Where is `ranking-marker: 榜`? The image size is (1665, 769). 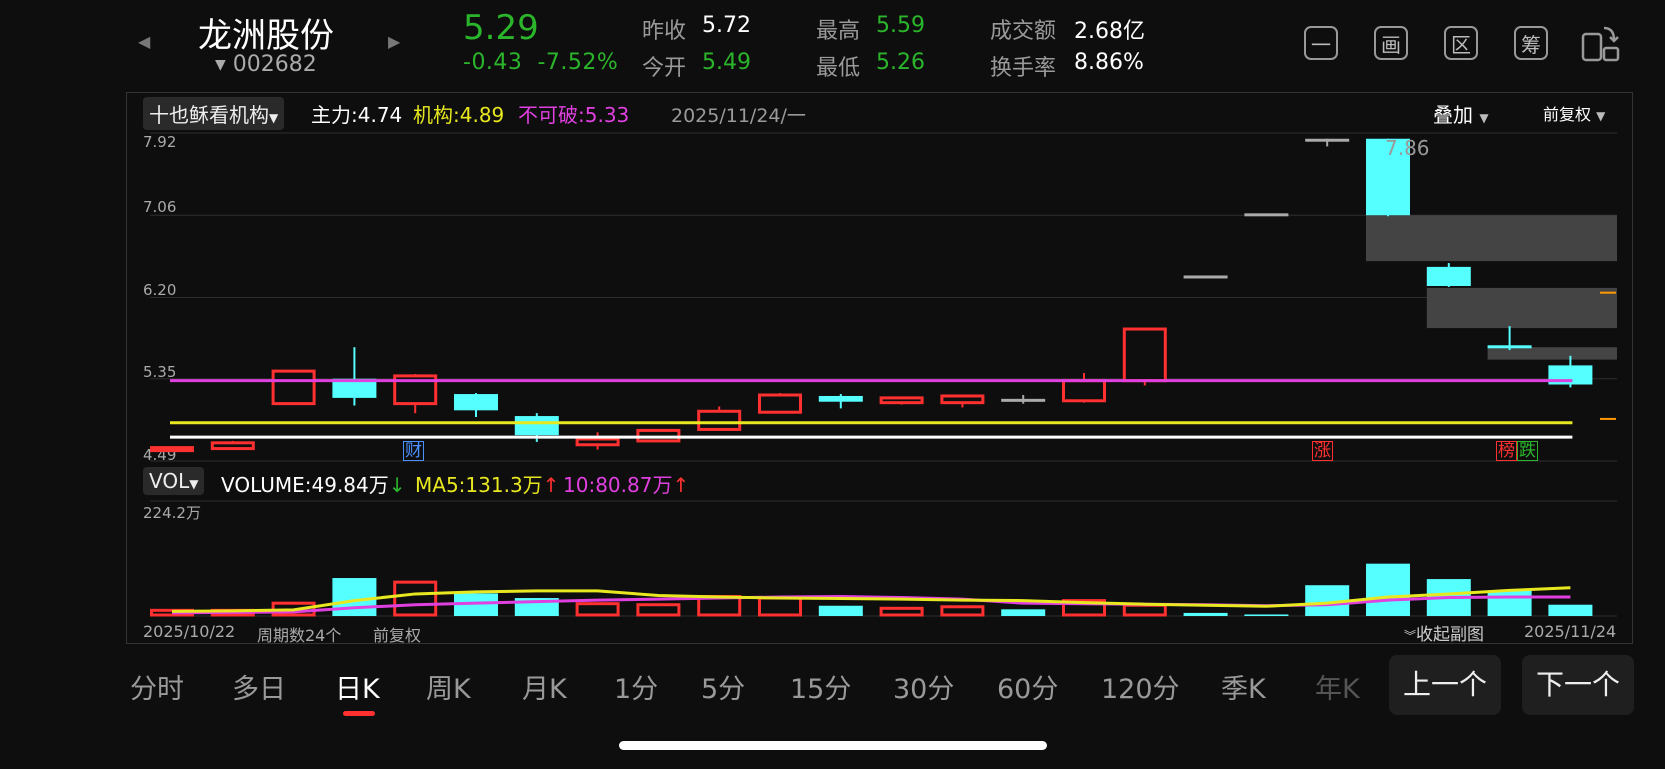 ranking-marker: 榜 is located at coordinates (1506, 451).